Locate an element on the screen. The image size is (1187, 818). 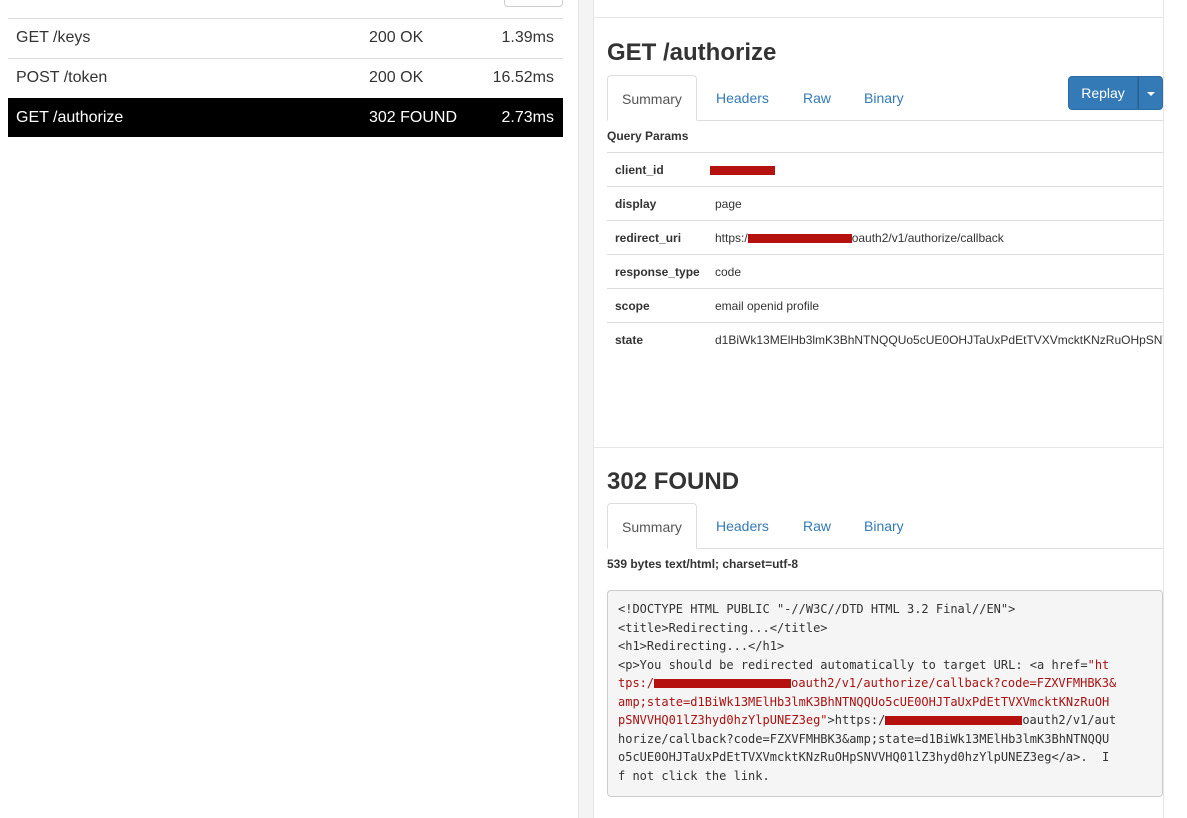
flow-row: GET /keys 200 OK 1.39ms is located at coordinates (285, 37).